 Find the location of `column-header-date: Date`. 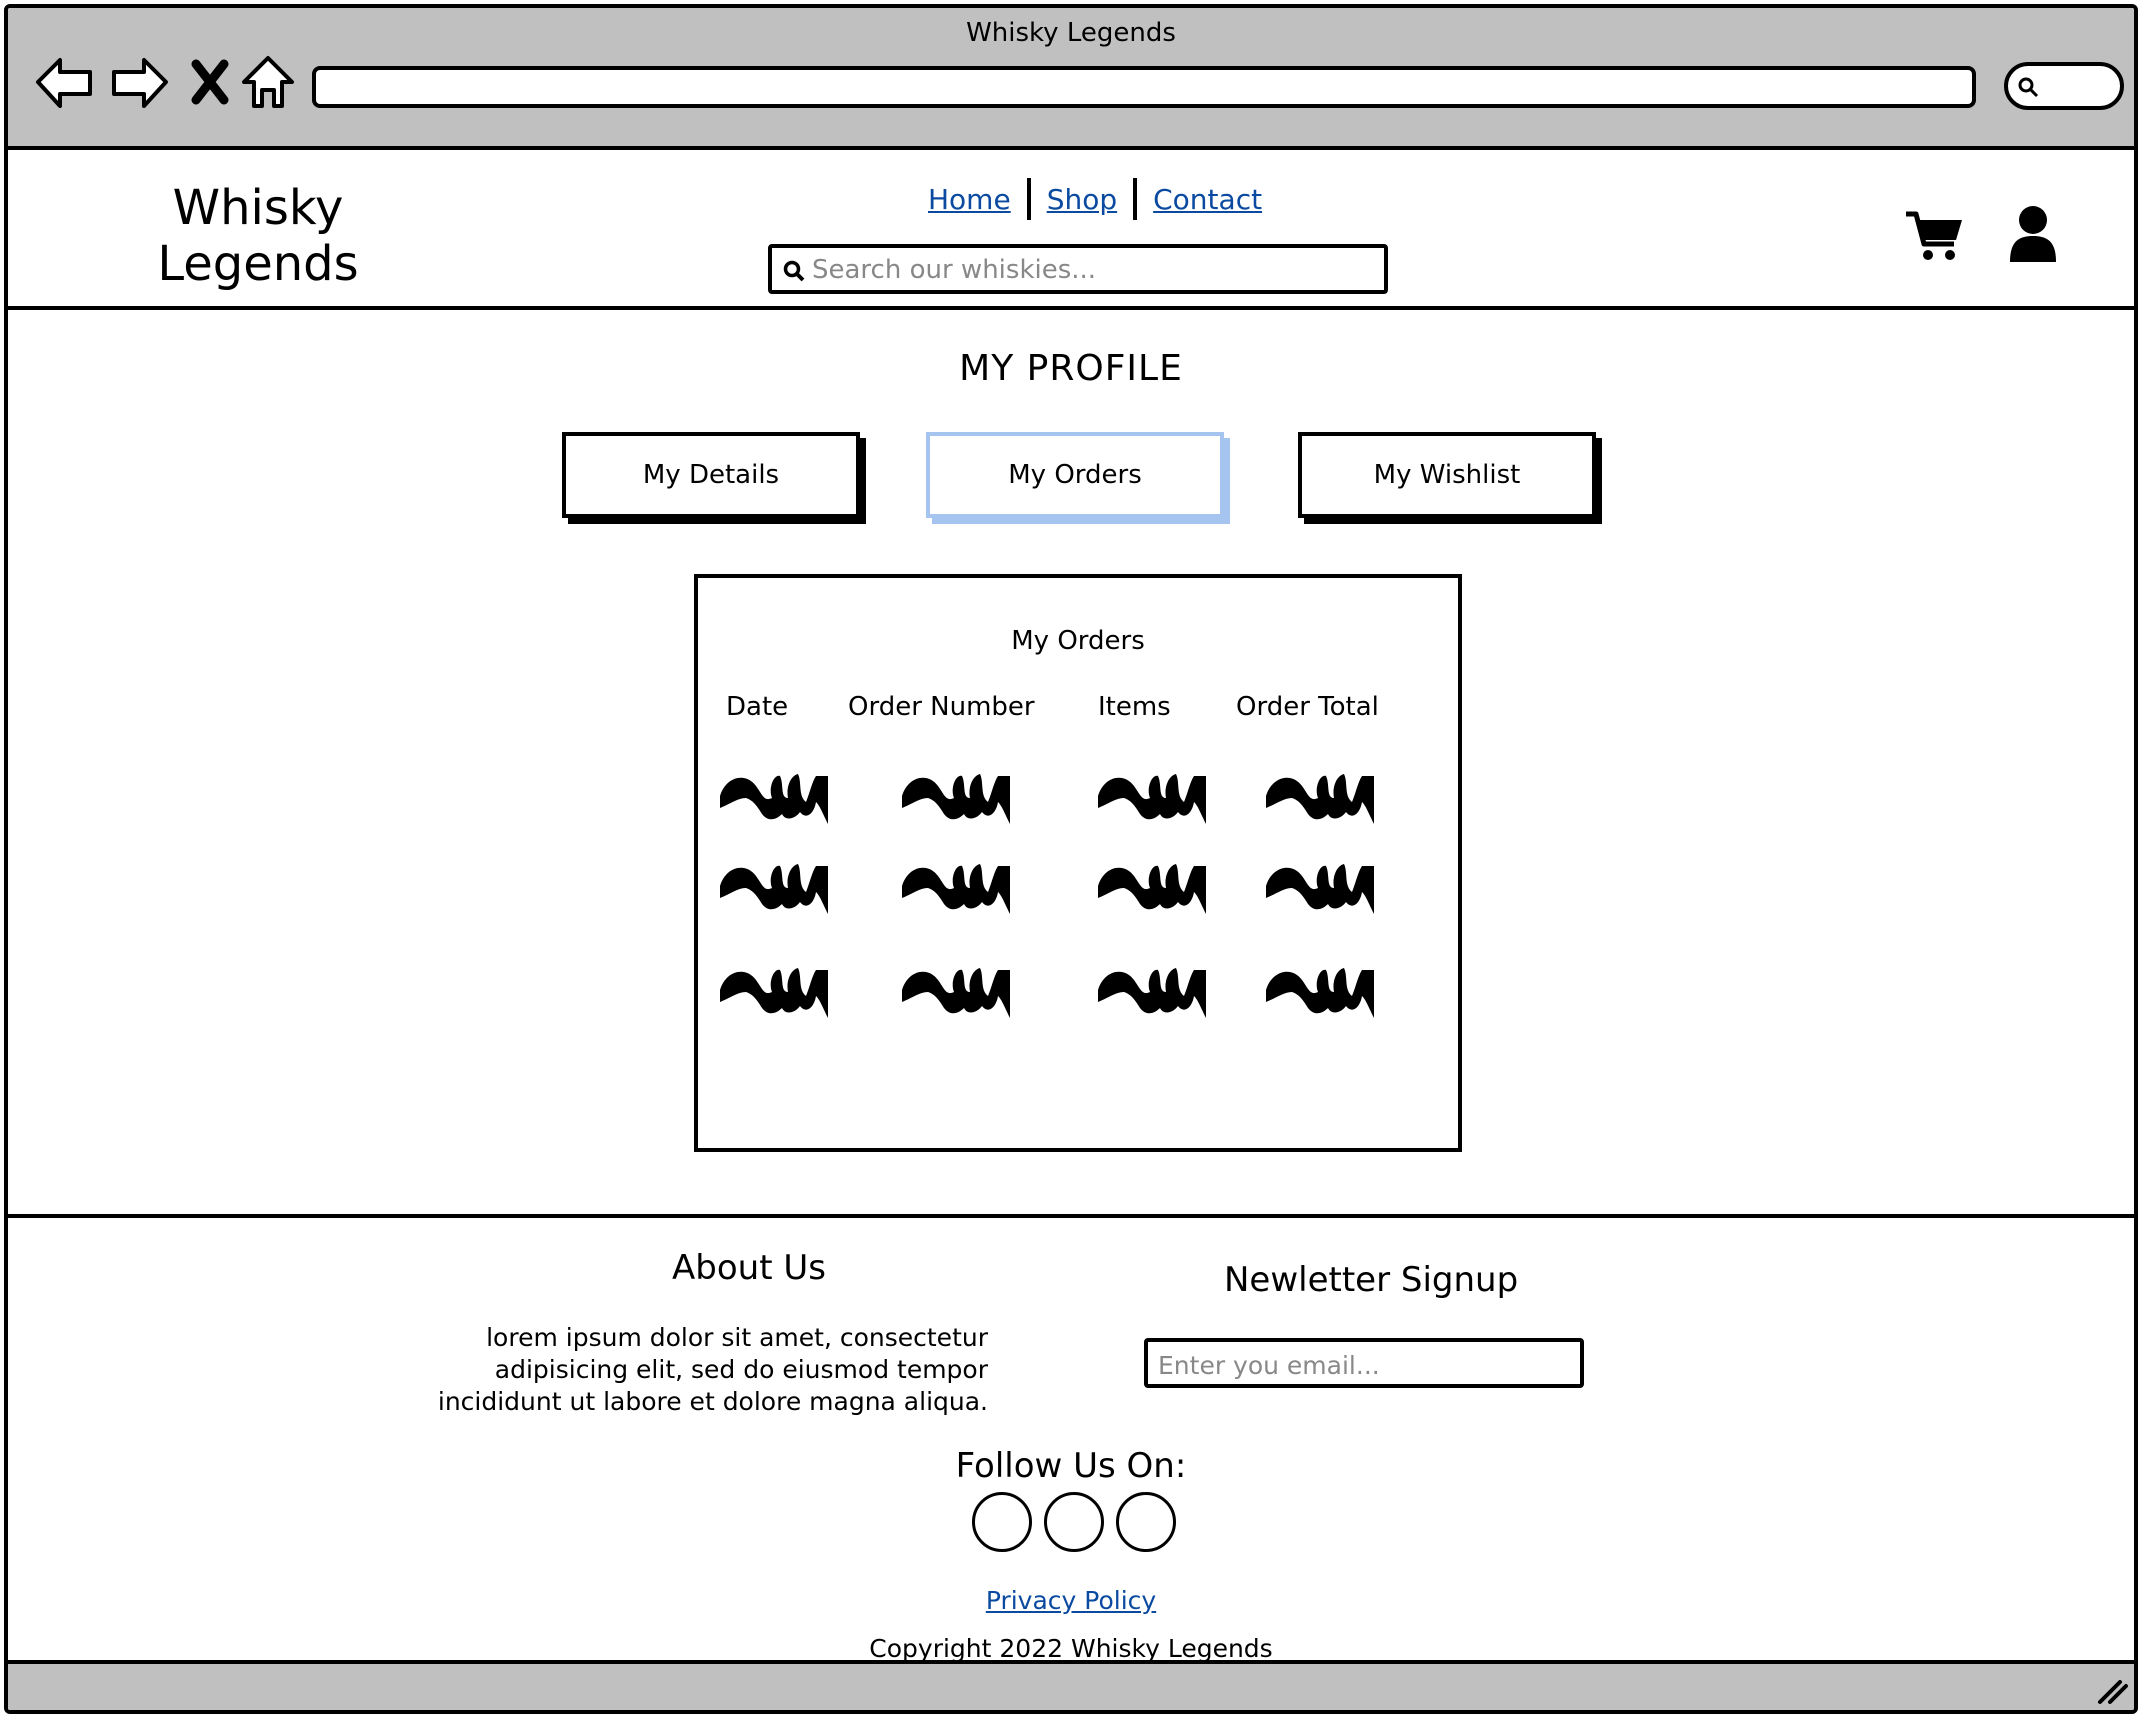

column-header-date: Date is located at coordinates (757, 707).